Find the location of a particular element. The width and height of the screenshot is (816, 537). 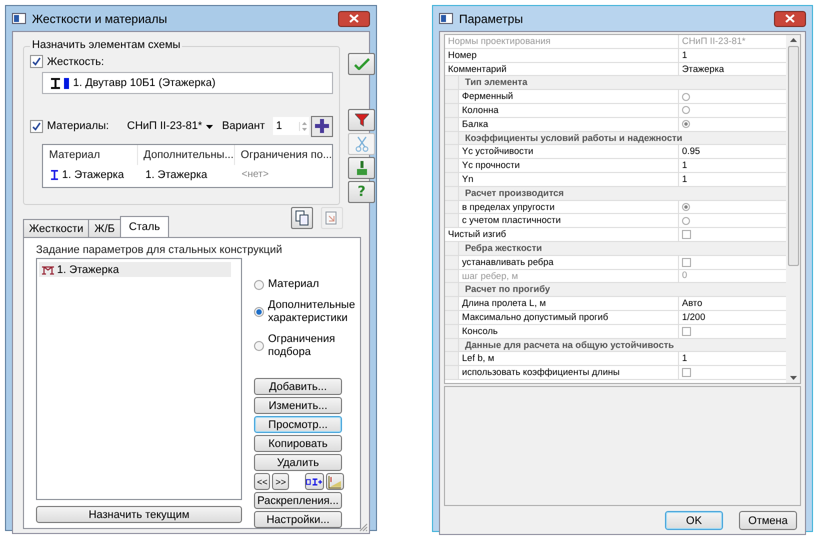

radio-label: Ограничения подбора is located at coordinates (302, 346).